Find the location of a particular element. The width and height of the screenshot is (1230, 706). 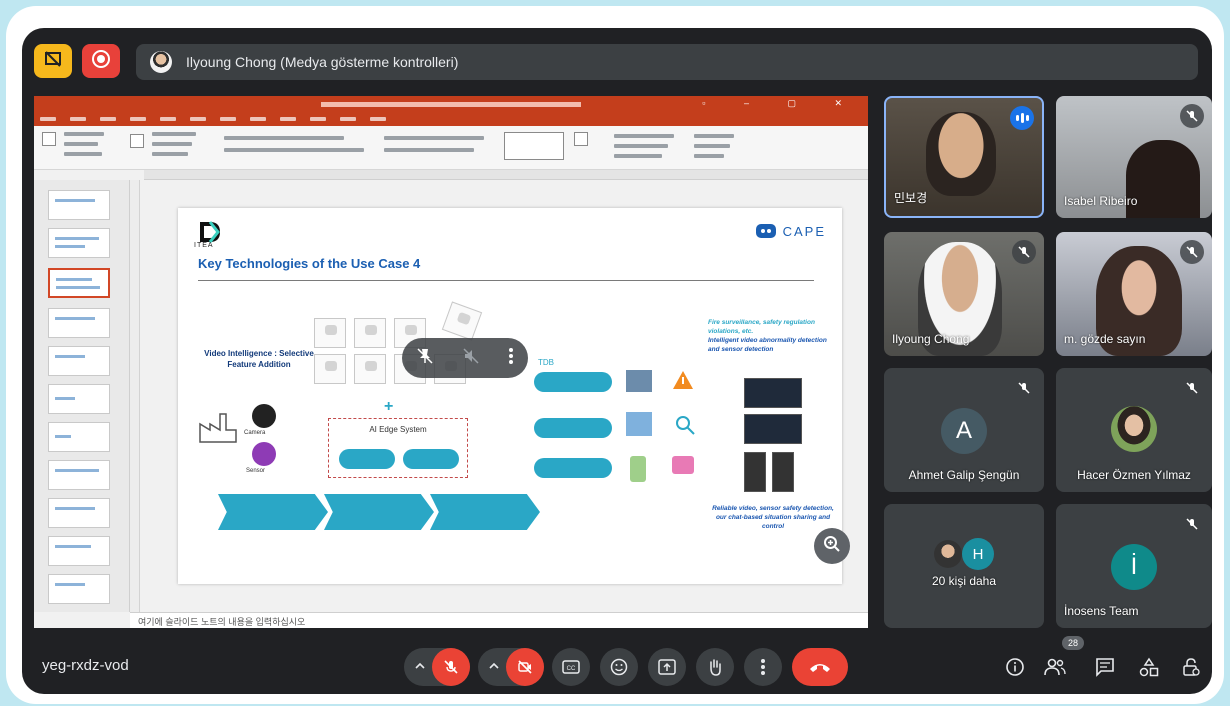

ai-system-label: AI Edge System is located at coordinates (398, 429).